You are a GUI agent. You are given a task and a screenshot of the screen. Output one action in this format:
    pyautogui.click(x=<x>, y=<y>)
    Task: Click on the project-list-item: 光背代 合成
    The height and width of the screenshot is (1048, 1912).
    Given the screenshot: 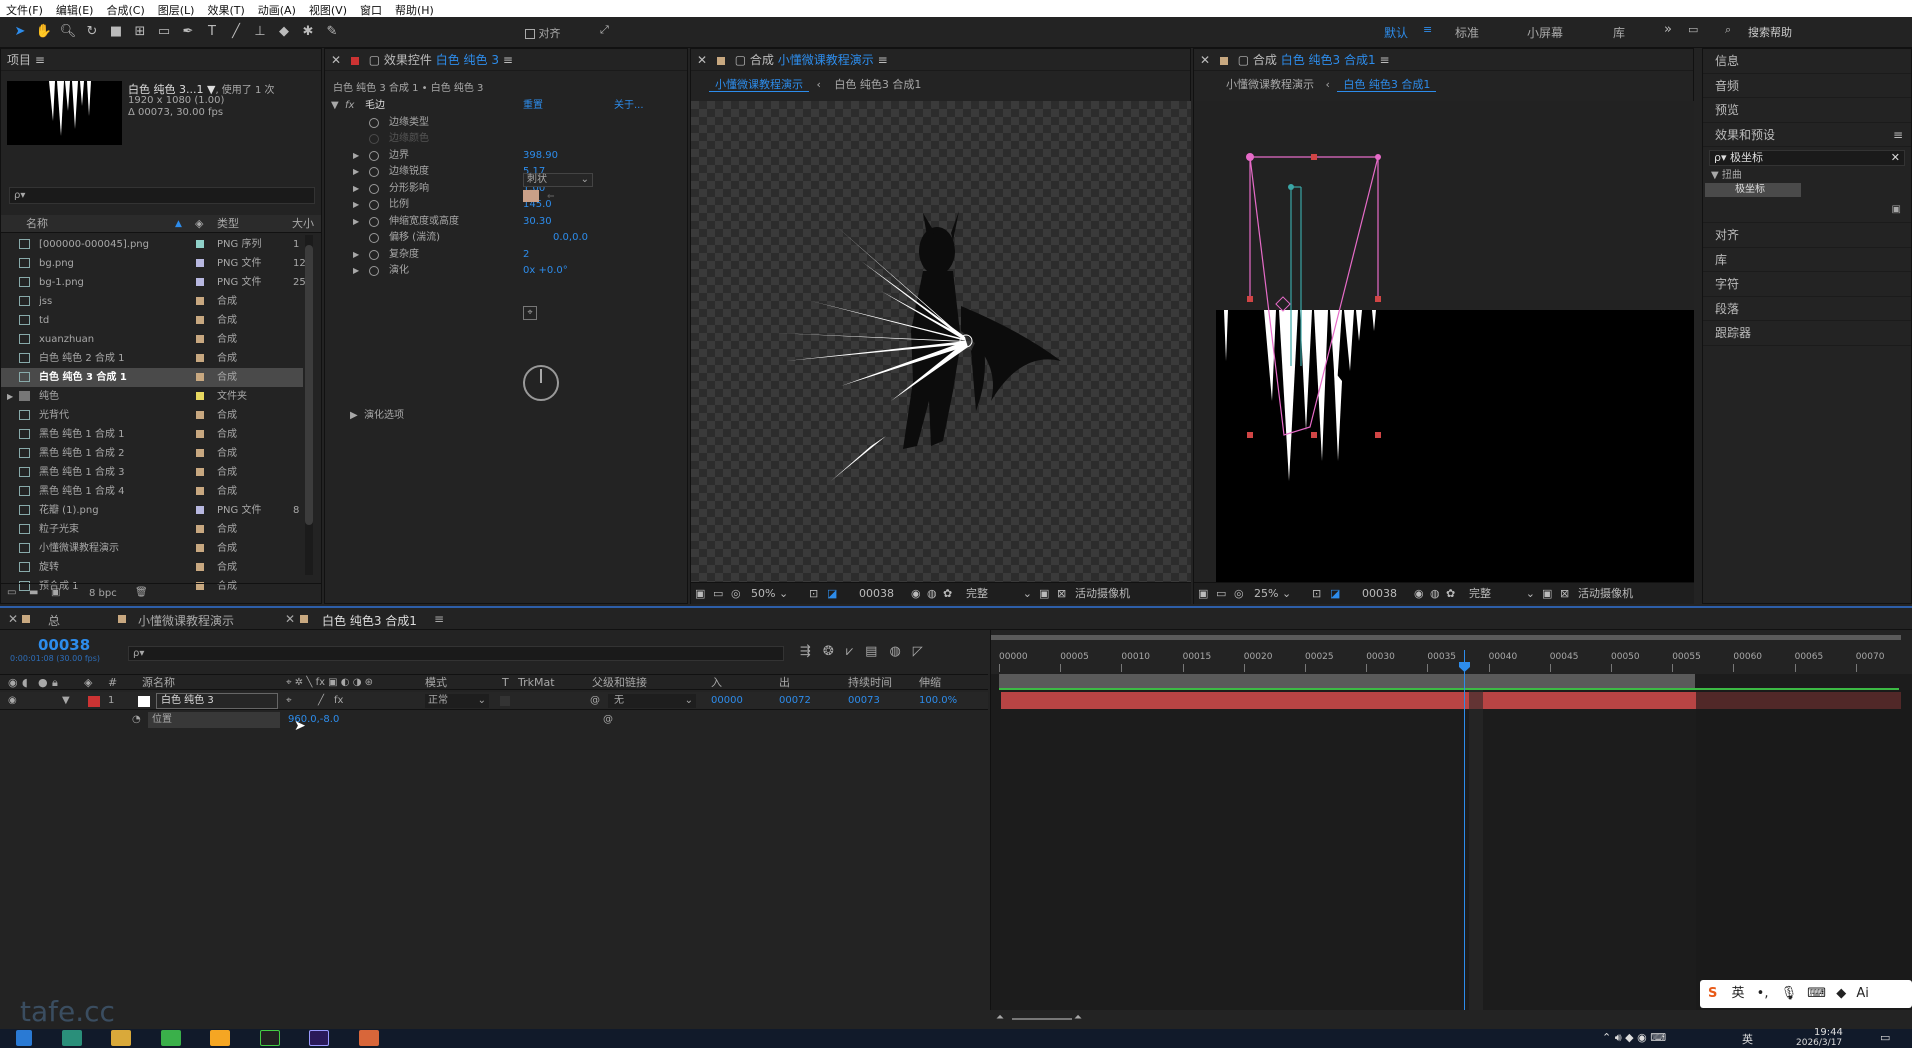 What is the action you would take?
    pyautogui.click(x=152, y=415)
    